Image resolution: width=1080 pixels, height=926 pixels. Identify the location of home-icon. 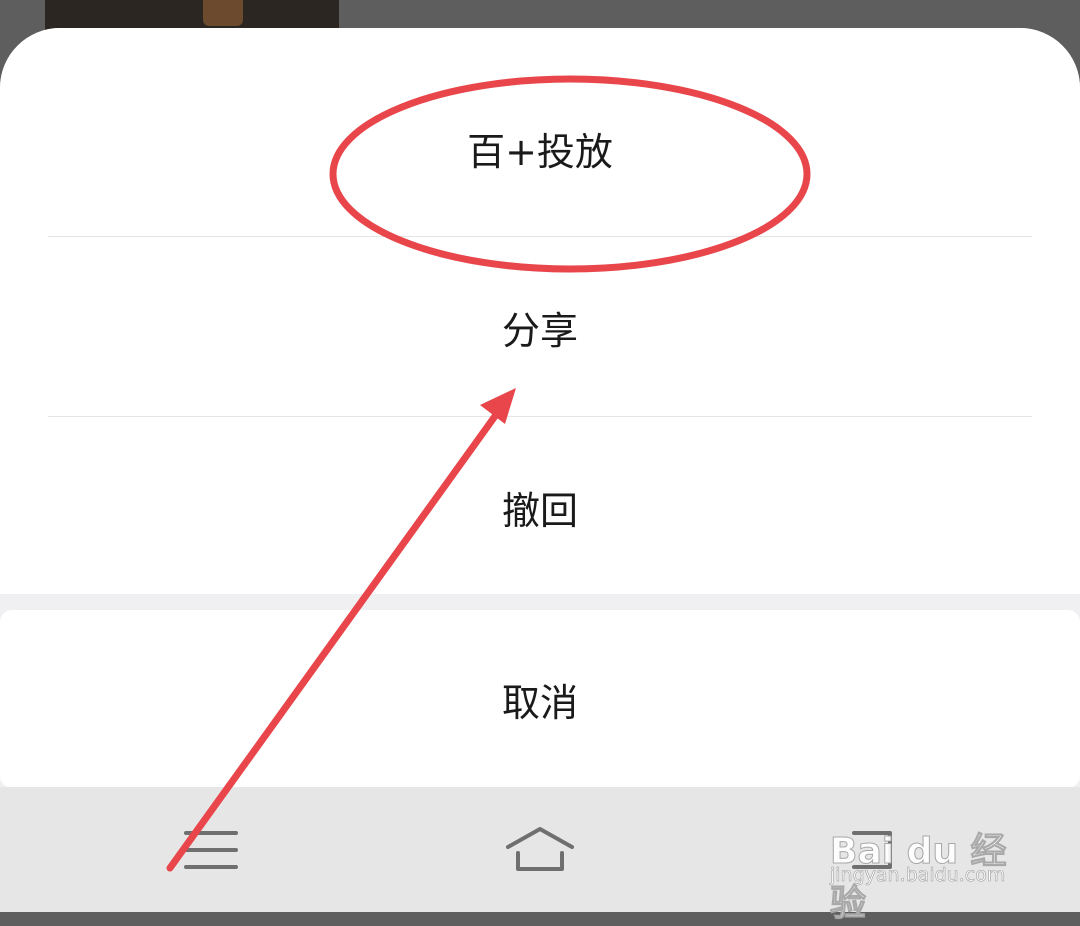
(540, 849).